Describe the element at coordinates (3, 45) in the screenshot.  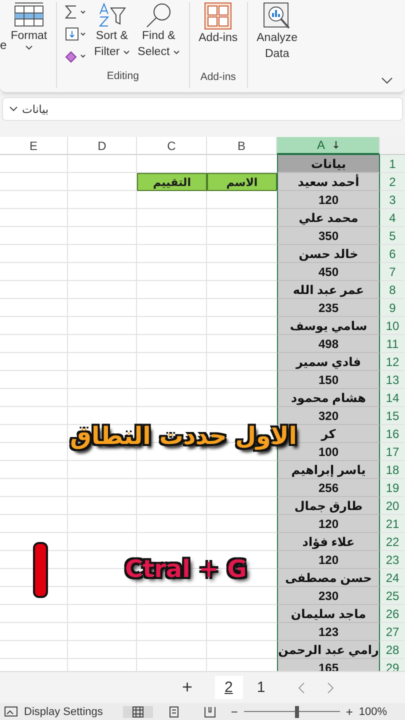
I see `ribbon-label: e` at that location.